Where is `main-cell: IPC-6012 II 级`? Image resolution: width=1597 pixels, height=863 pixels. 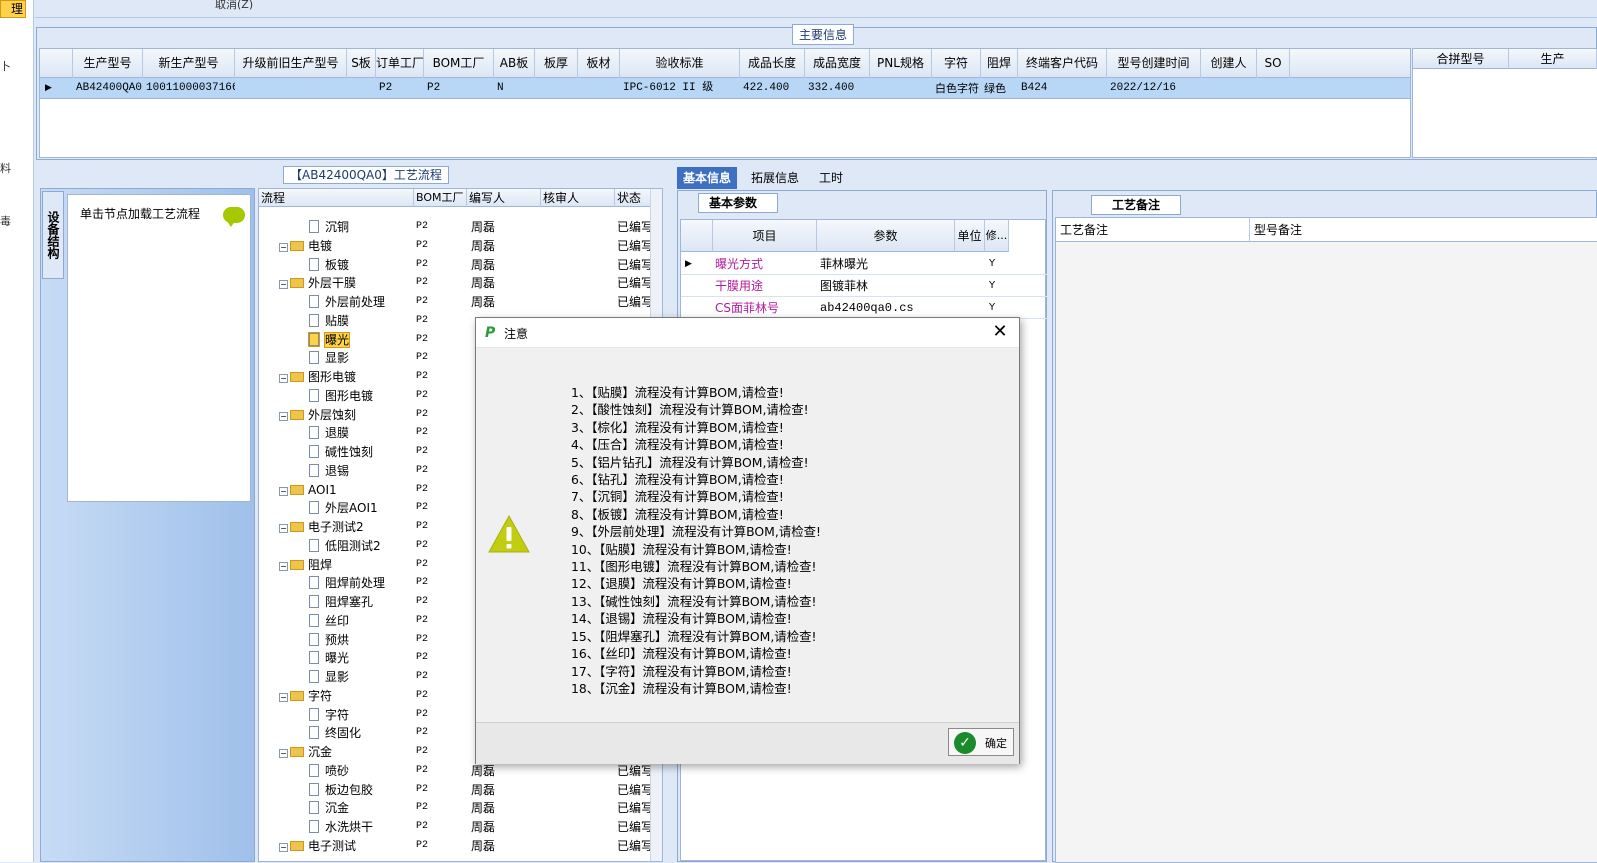 main-cell: IPC-6012 II 级 is located at coordinates (680, 88).